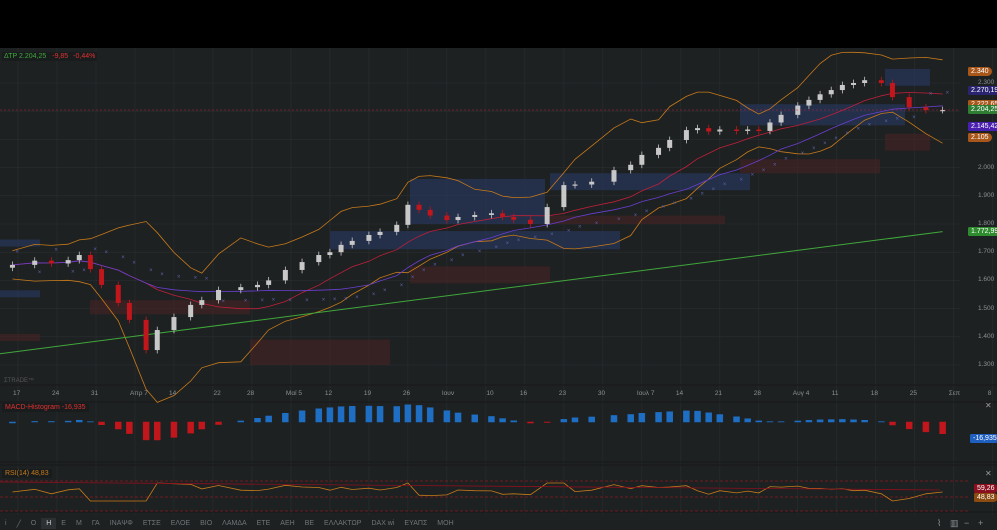 The image size is (997, 530). I want to click on toolbar-item: ΕΥΑΠΣ, so click(415, 523).